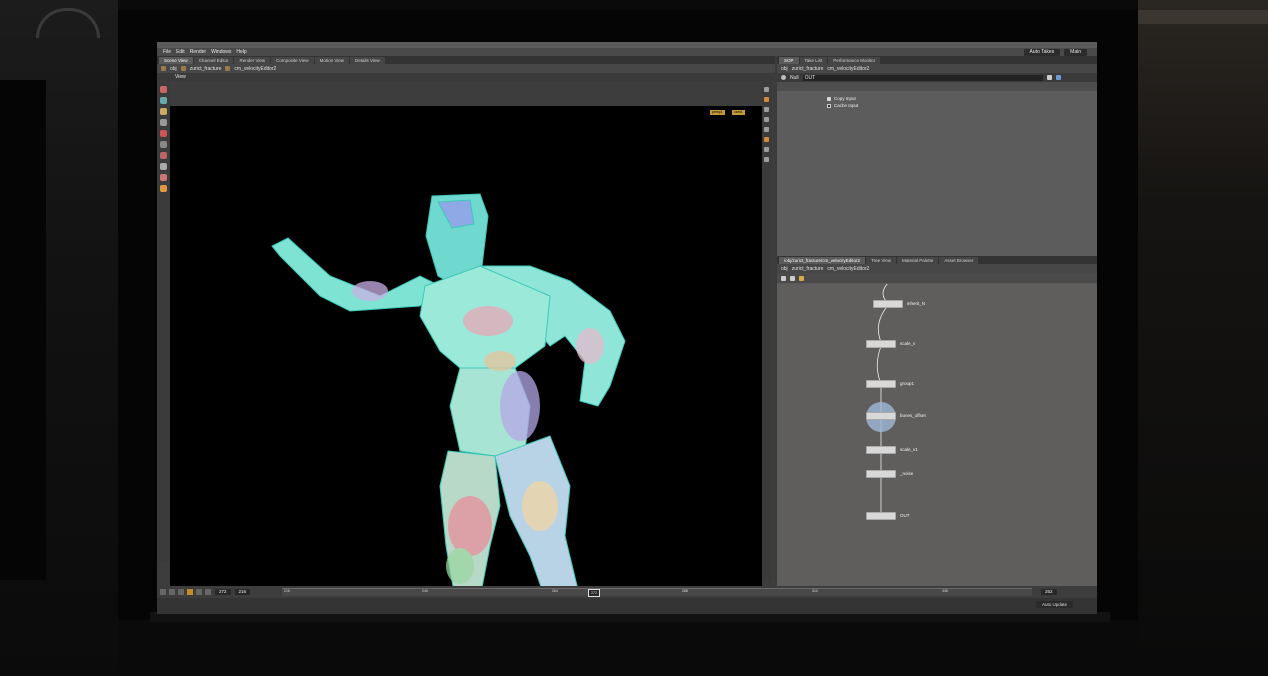 The image size is (1268, 676). What do you see at coordinates (766, 159) in the screenshot?
I see `camera-icon` at bounding box center [766, 159].